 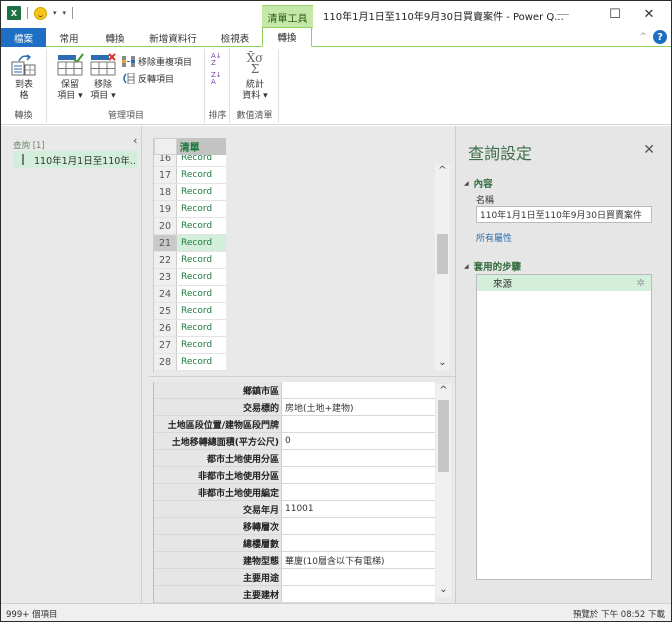 What do you see at coordinates (358, 560) in the screenshot?
I see `field-value: 華廈(10層含以下有電梯)` at bounding box center [358, 560].